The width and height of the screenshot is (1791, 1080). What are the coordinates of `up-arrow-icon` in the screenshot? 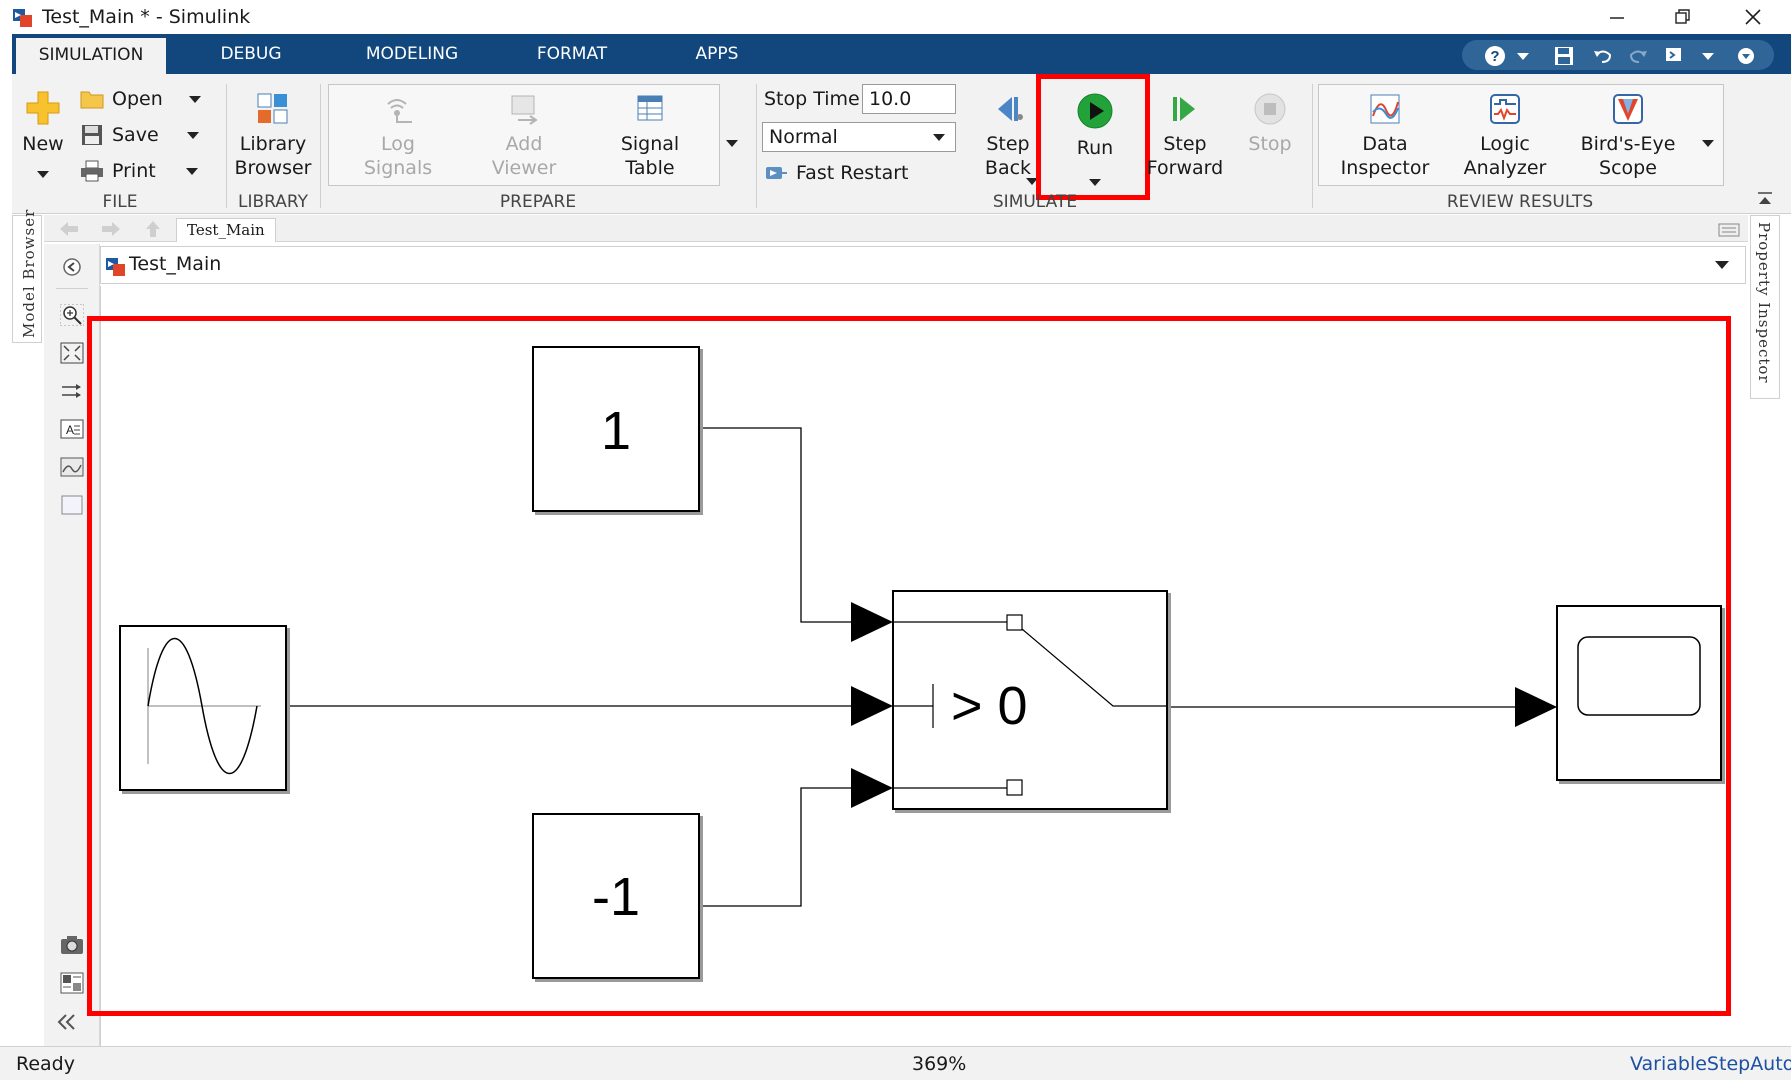 It's located at (153, 231).